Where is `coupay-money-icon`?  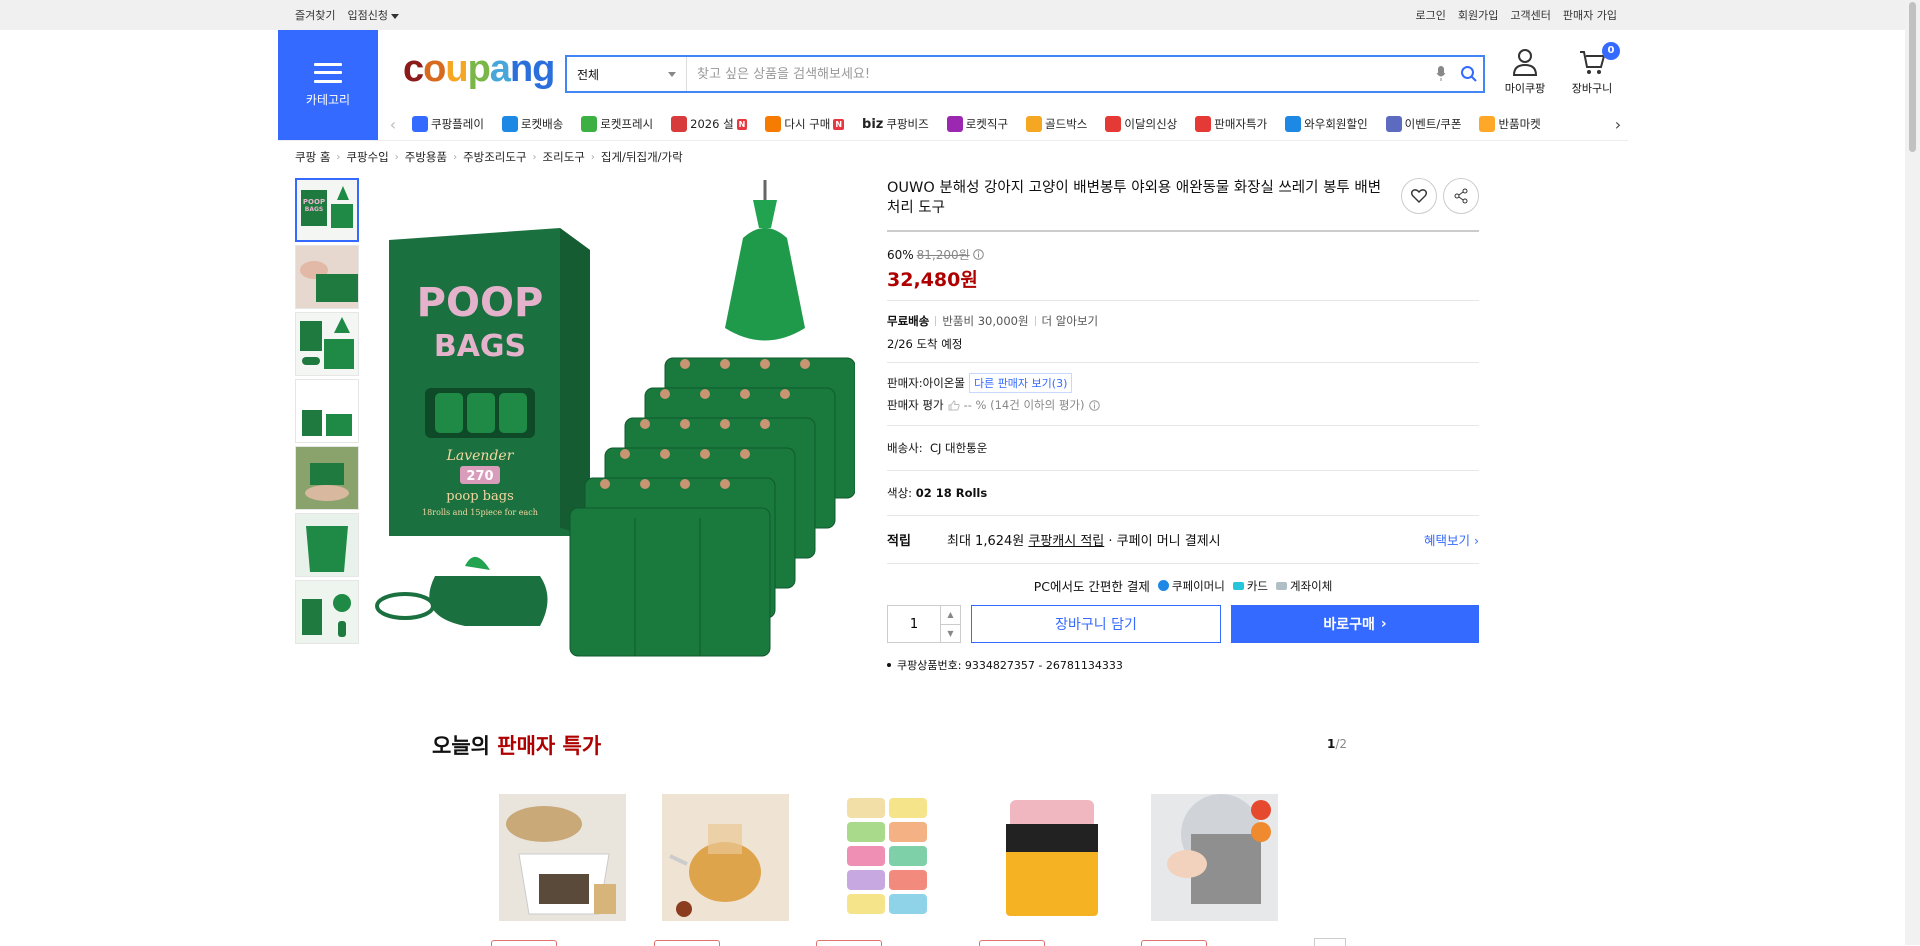 coupay-money-icon is located at coordinates (1163, 585).